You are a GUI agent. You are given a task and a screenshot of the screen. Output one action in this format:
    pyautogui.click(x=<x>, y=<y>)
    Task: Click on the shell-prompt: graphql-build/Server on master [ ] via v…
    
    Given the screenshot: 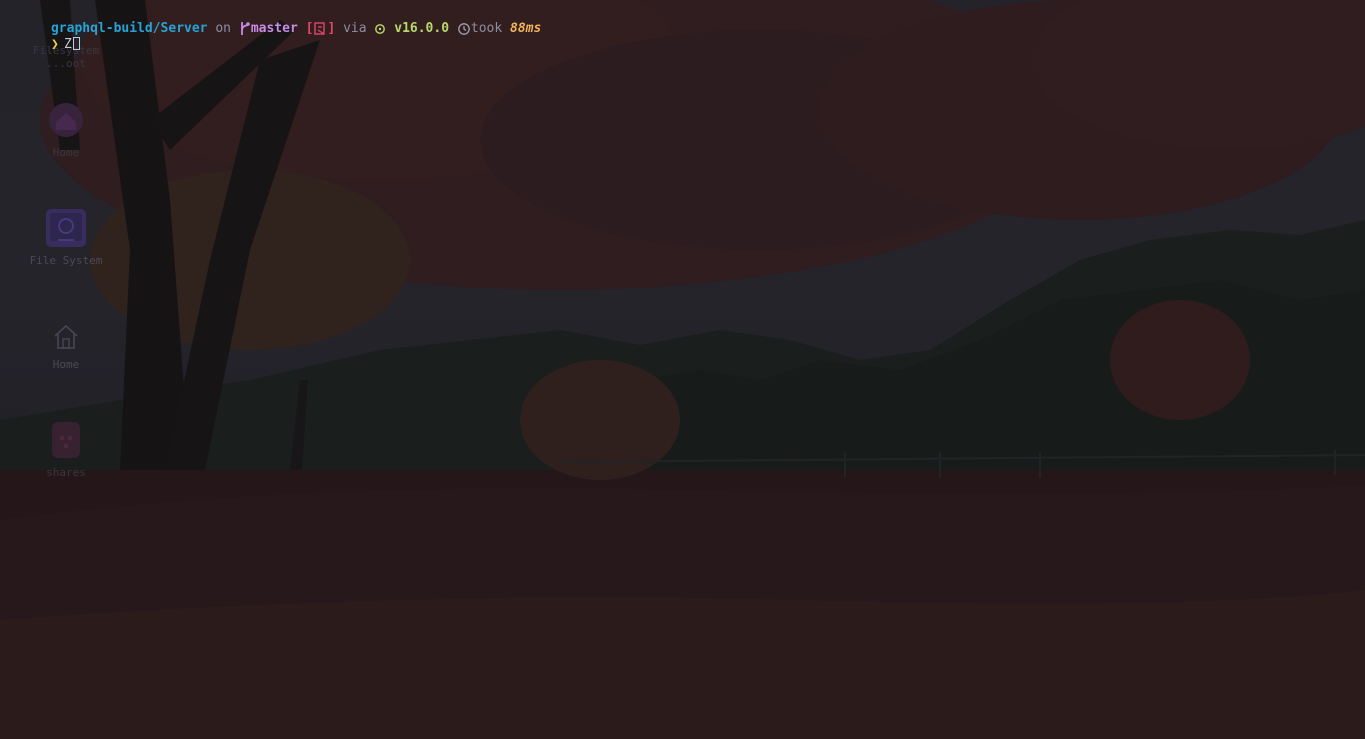 What is the action you would take?
    pyautogui.click(x=272, y=19)
    